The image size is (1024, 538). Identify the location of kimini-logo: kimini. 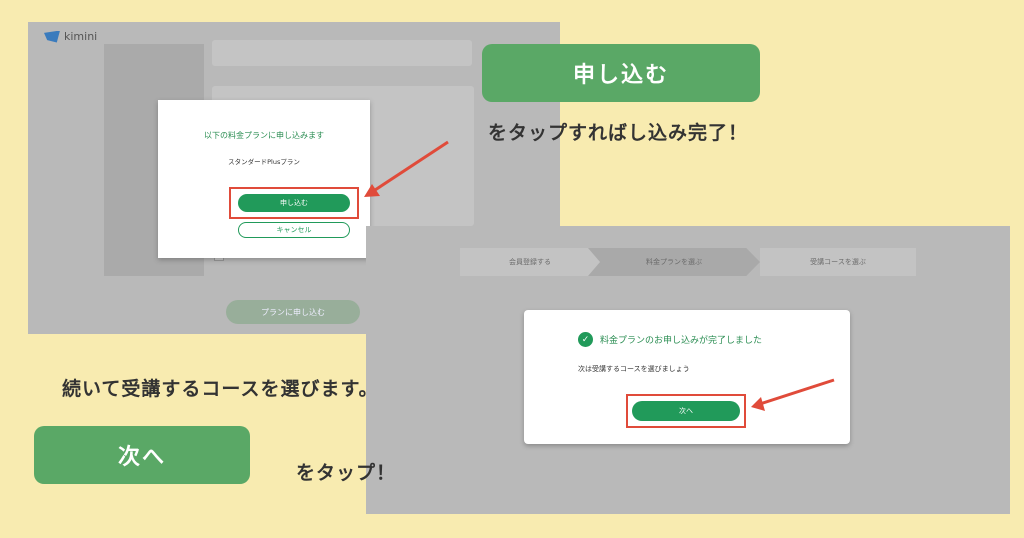
(70, 36).